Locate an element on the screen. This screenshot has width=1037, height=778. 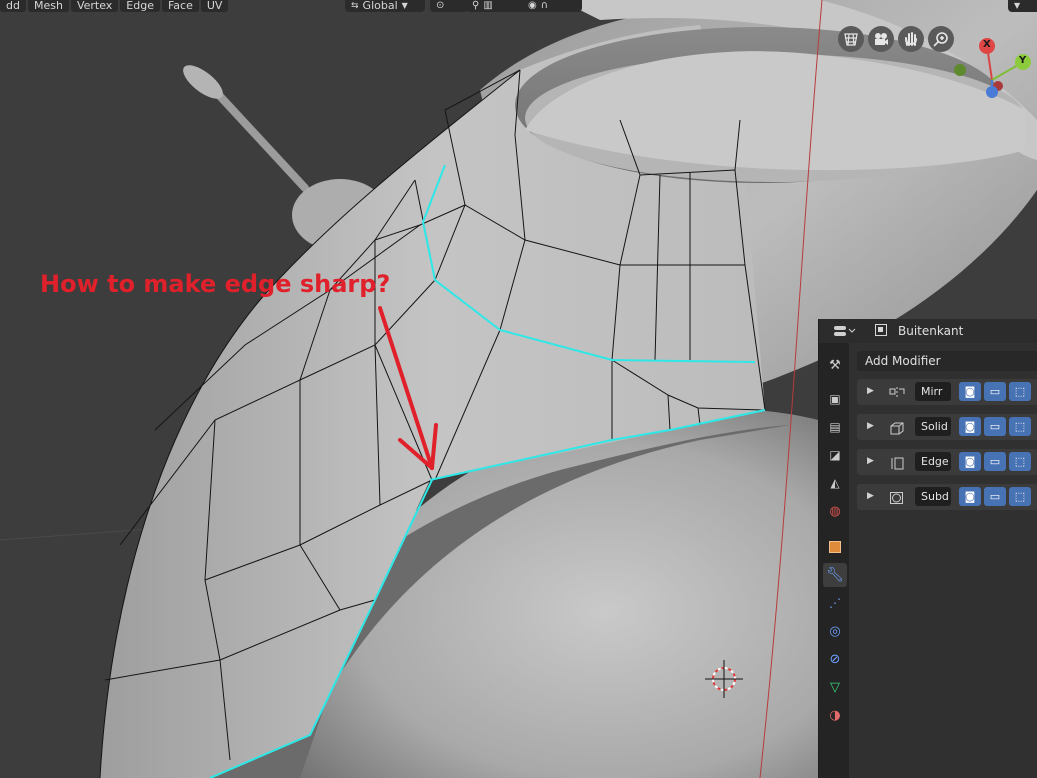
view-layer-icon: ◪ is located at coordinates (835, 455).